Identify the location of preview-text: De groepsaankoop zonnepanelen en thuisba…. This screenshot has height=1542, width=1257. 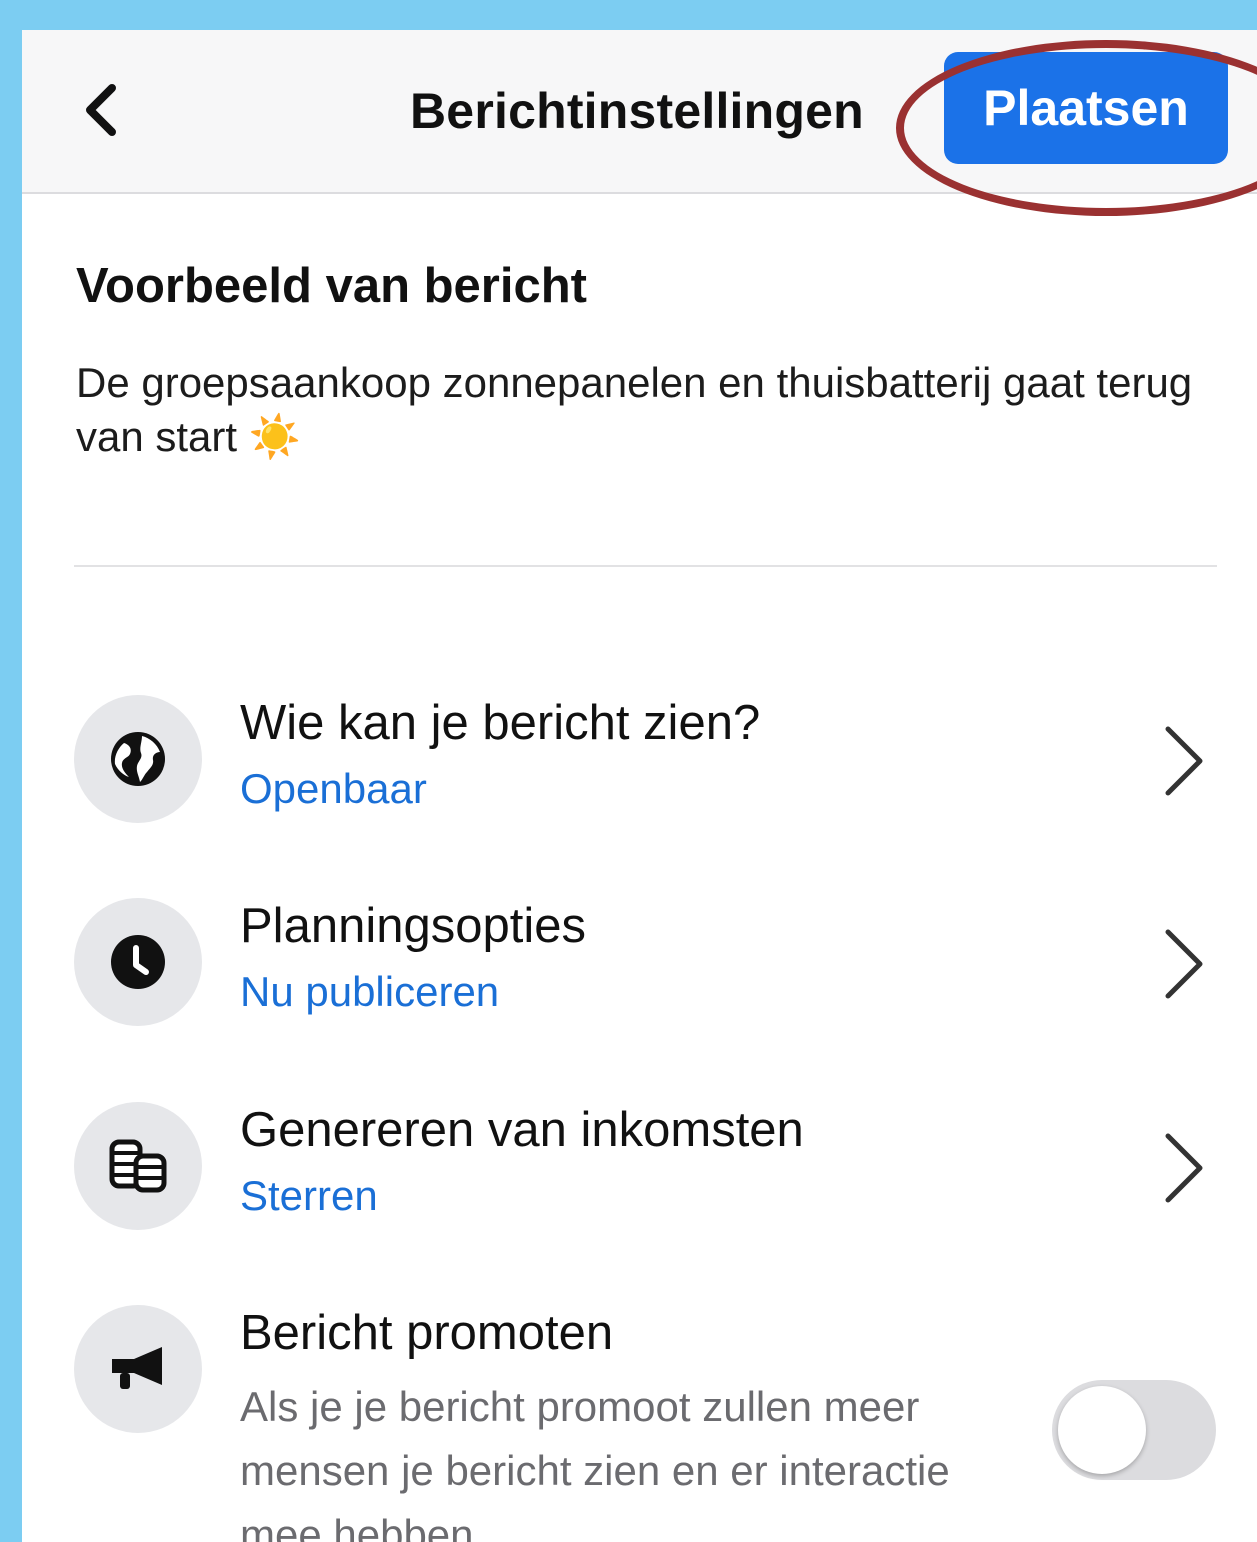
(634, 409).